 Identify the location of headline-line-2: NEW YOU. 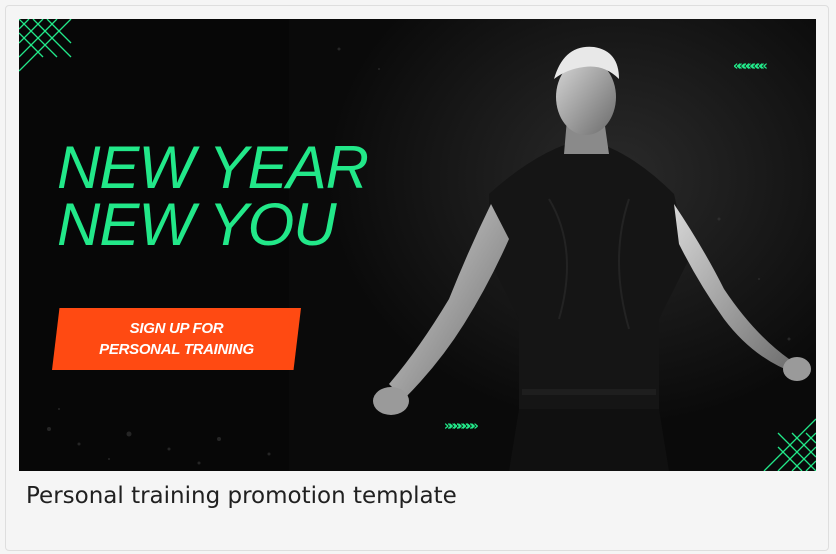
(197, 224).